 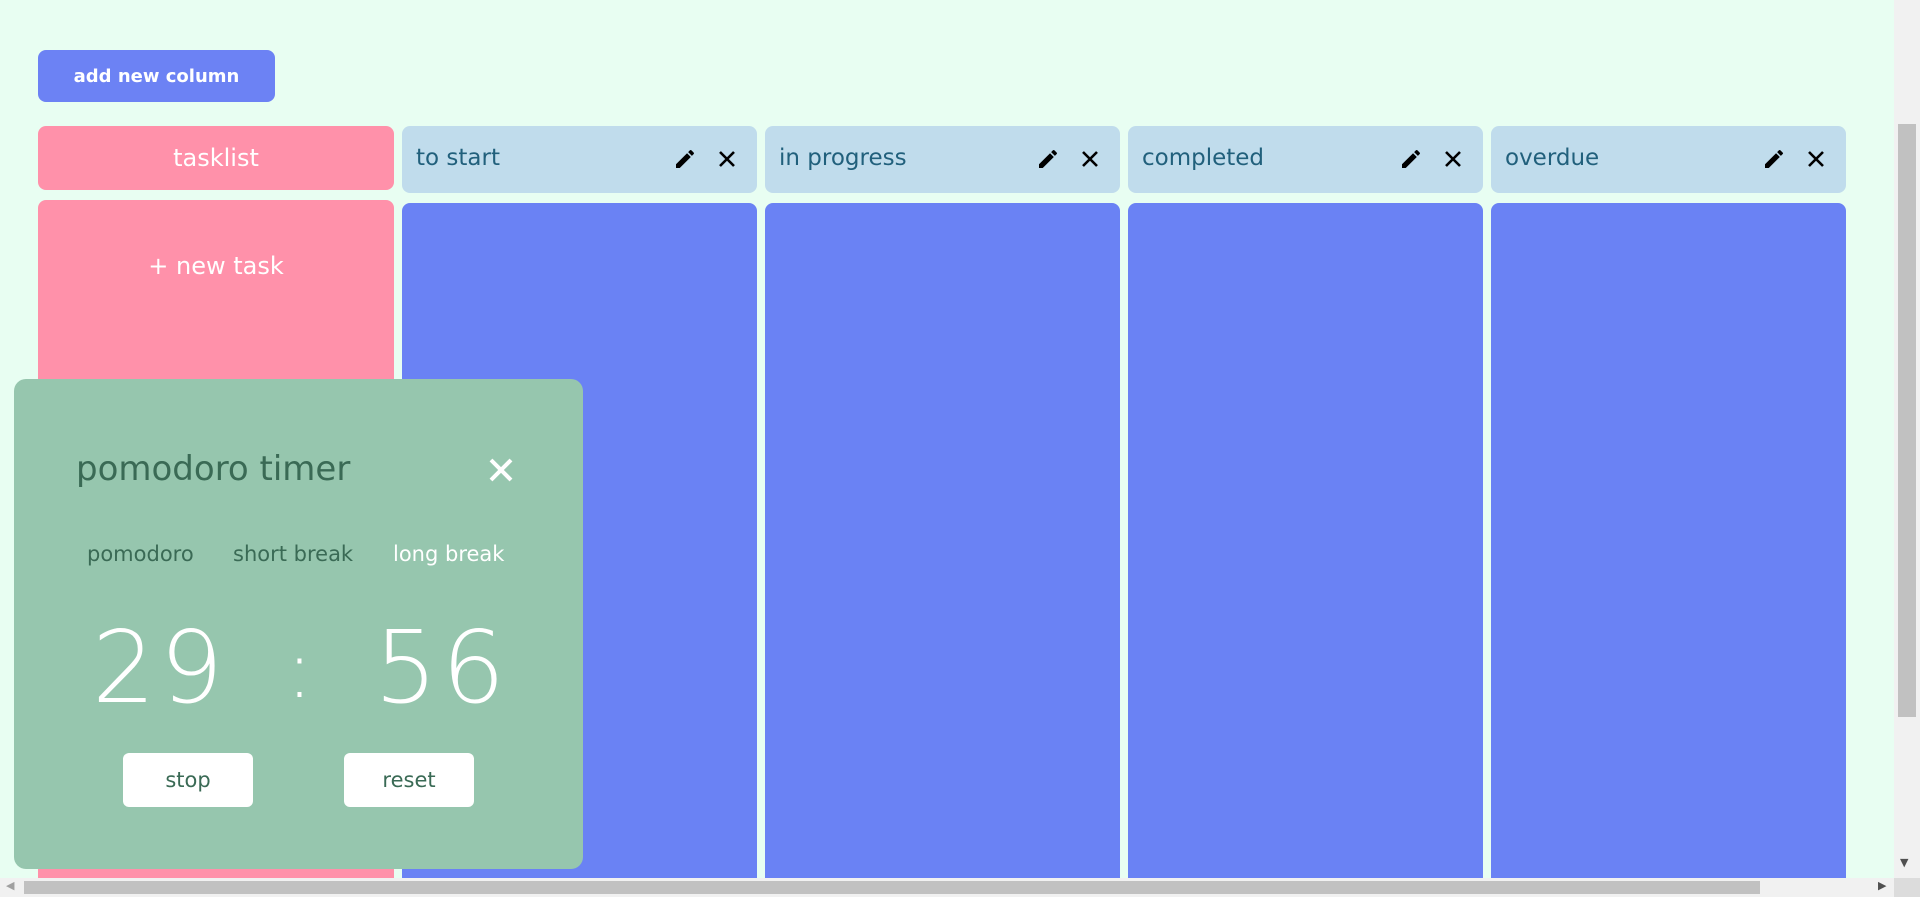 What do you see at coordinates (1904, 862) in the screenshot?
I see `scroll-down-arrow-icon: ▼` at bounding box center [1904, 862].